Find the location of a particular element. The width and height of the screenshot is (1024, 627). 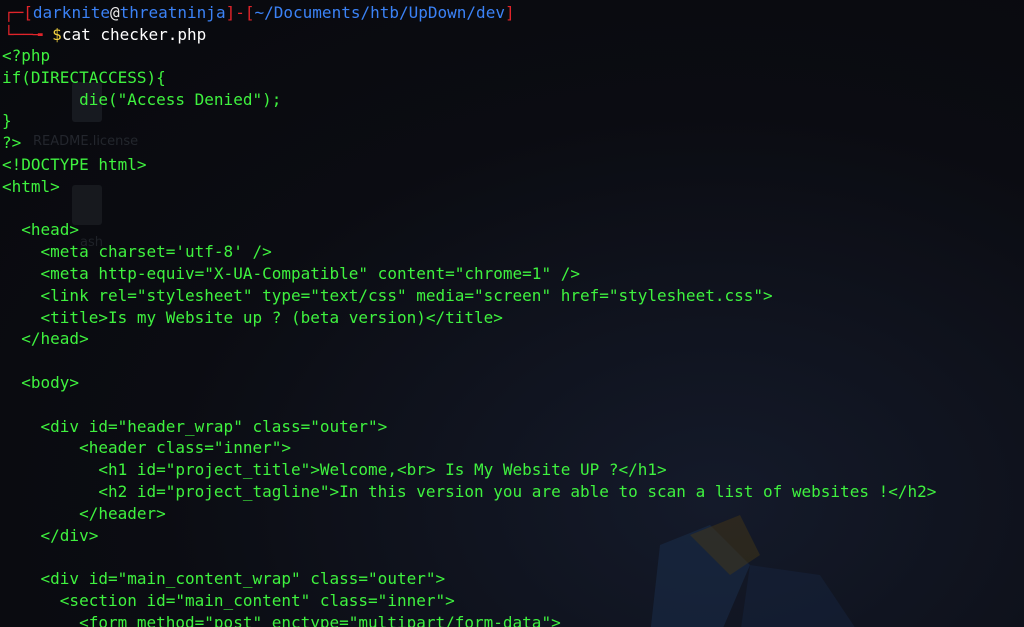

output-line: die("Access Denied"); is located at coordinates (142, 99).